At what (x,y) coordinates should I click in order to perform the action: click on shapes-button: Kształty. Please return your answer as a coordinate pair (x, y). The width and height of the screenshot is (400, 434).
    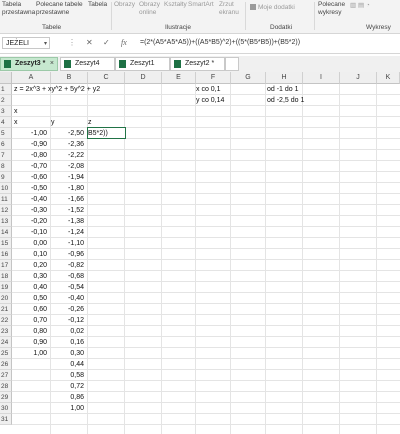
    Looking at the image, I should click on (175, 5).